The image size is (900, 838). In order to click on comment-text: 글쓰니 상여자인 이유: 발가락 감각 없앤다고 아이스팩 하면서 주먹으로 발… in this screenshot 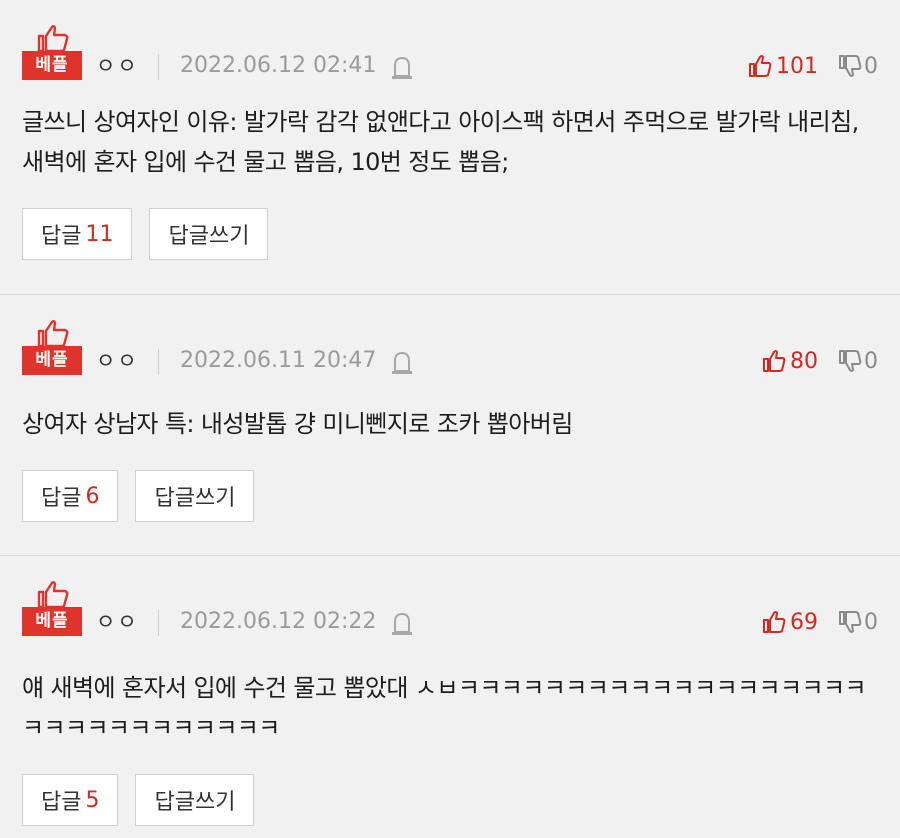, I will do `click(440, 142)`.